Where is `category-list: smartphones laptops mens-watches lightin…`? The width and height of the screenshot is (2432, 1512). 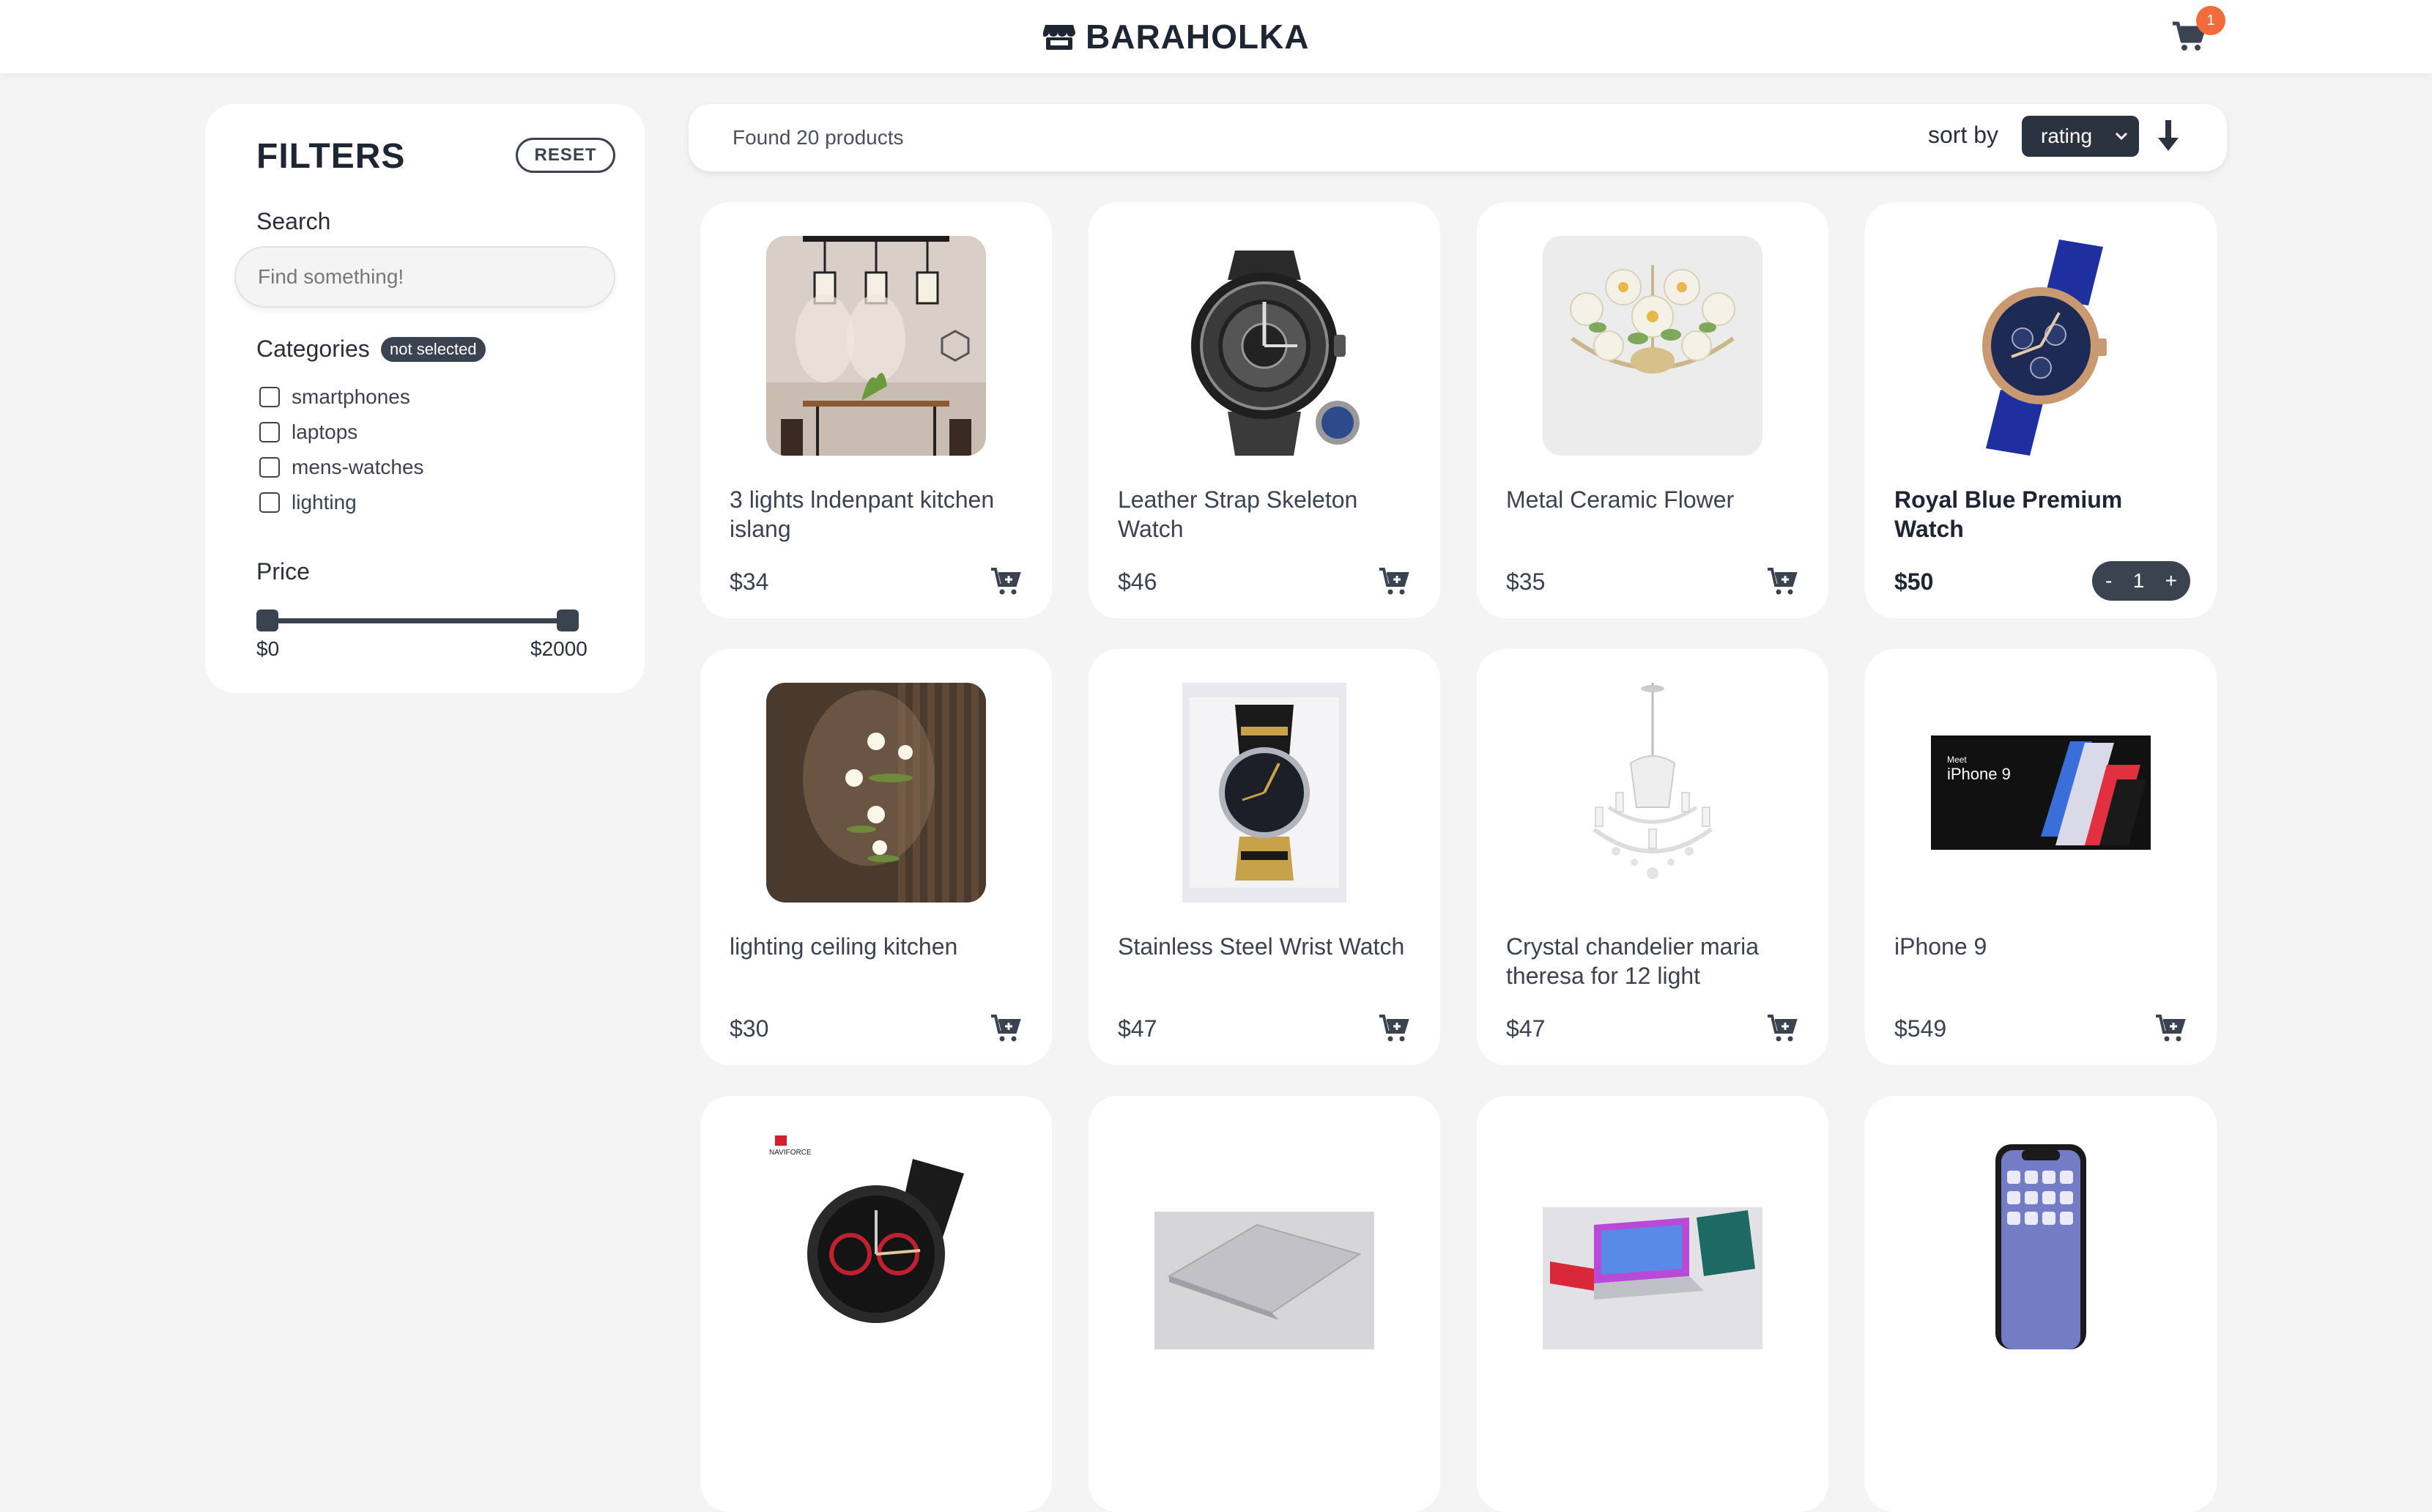 category-list: smartphones laptops mens-watches lightin… is located at coordinates (341, 449).